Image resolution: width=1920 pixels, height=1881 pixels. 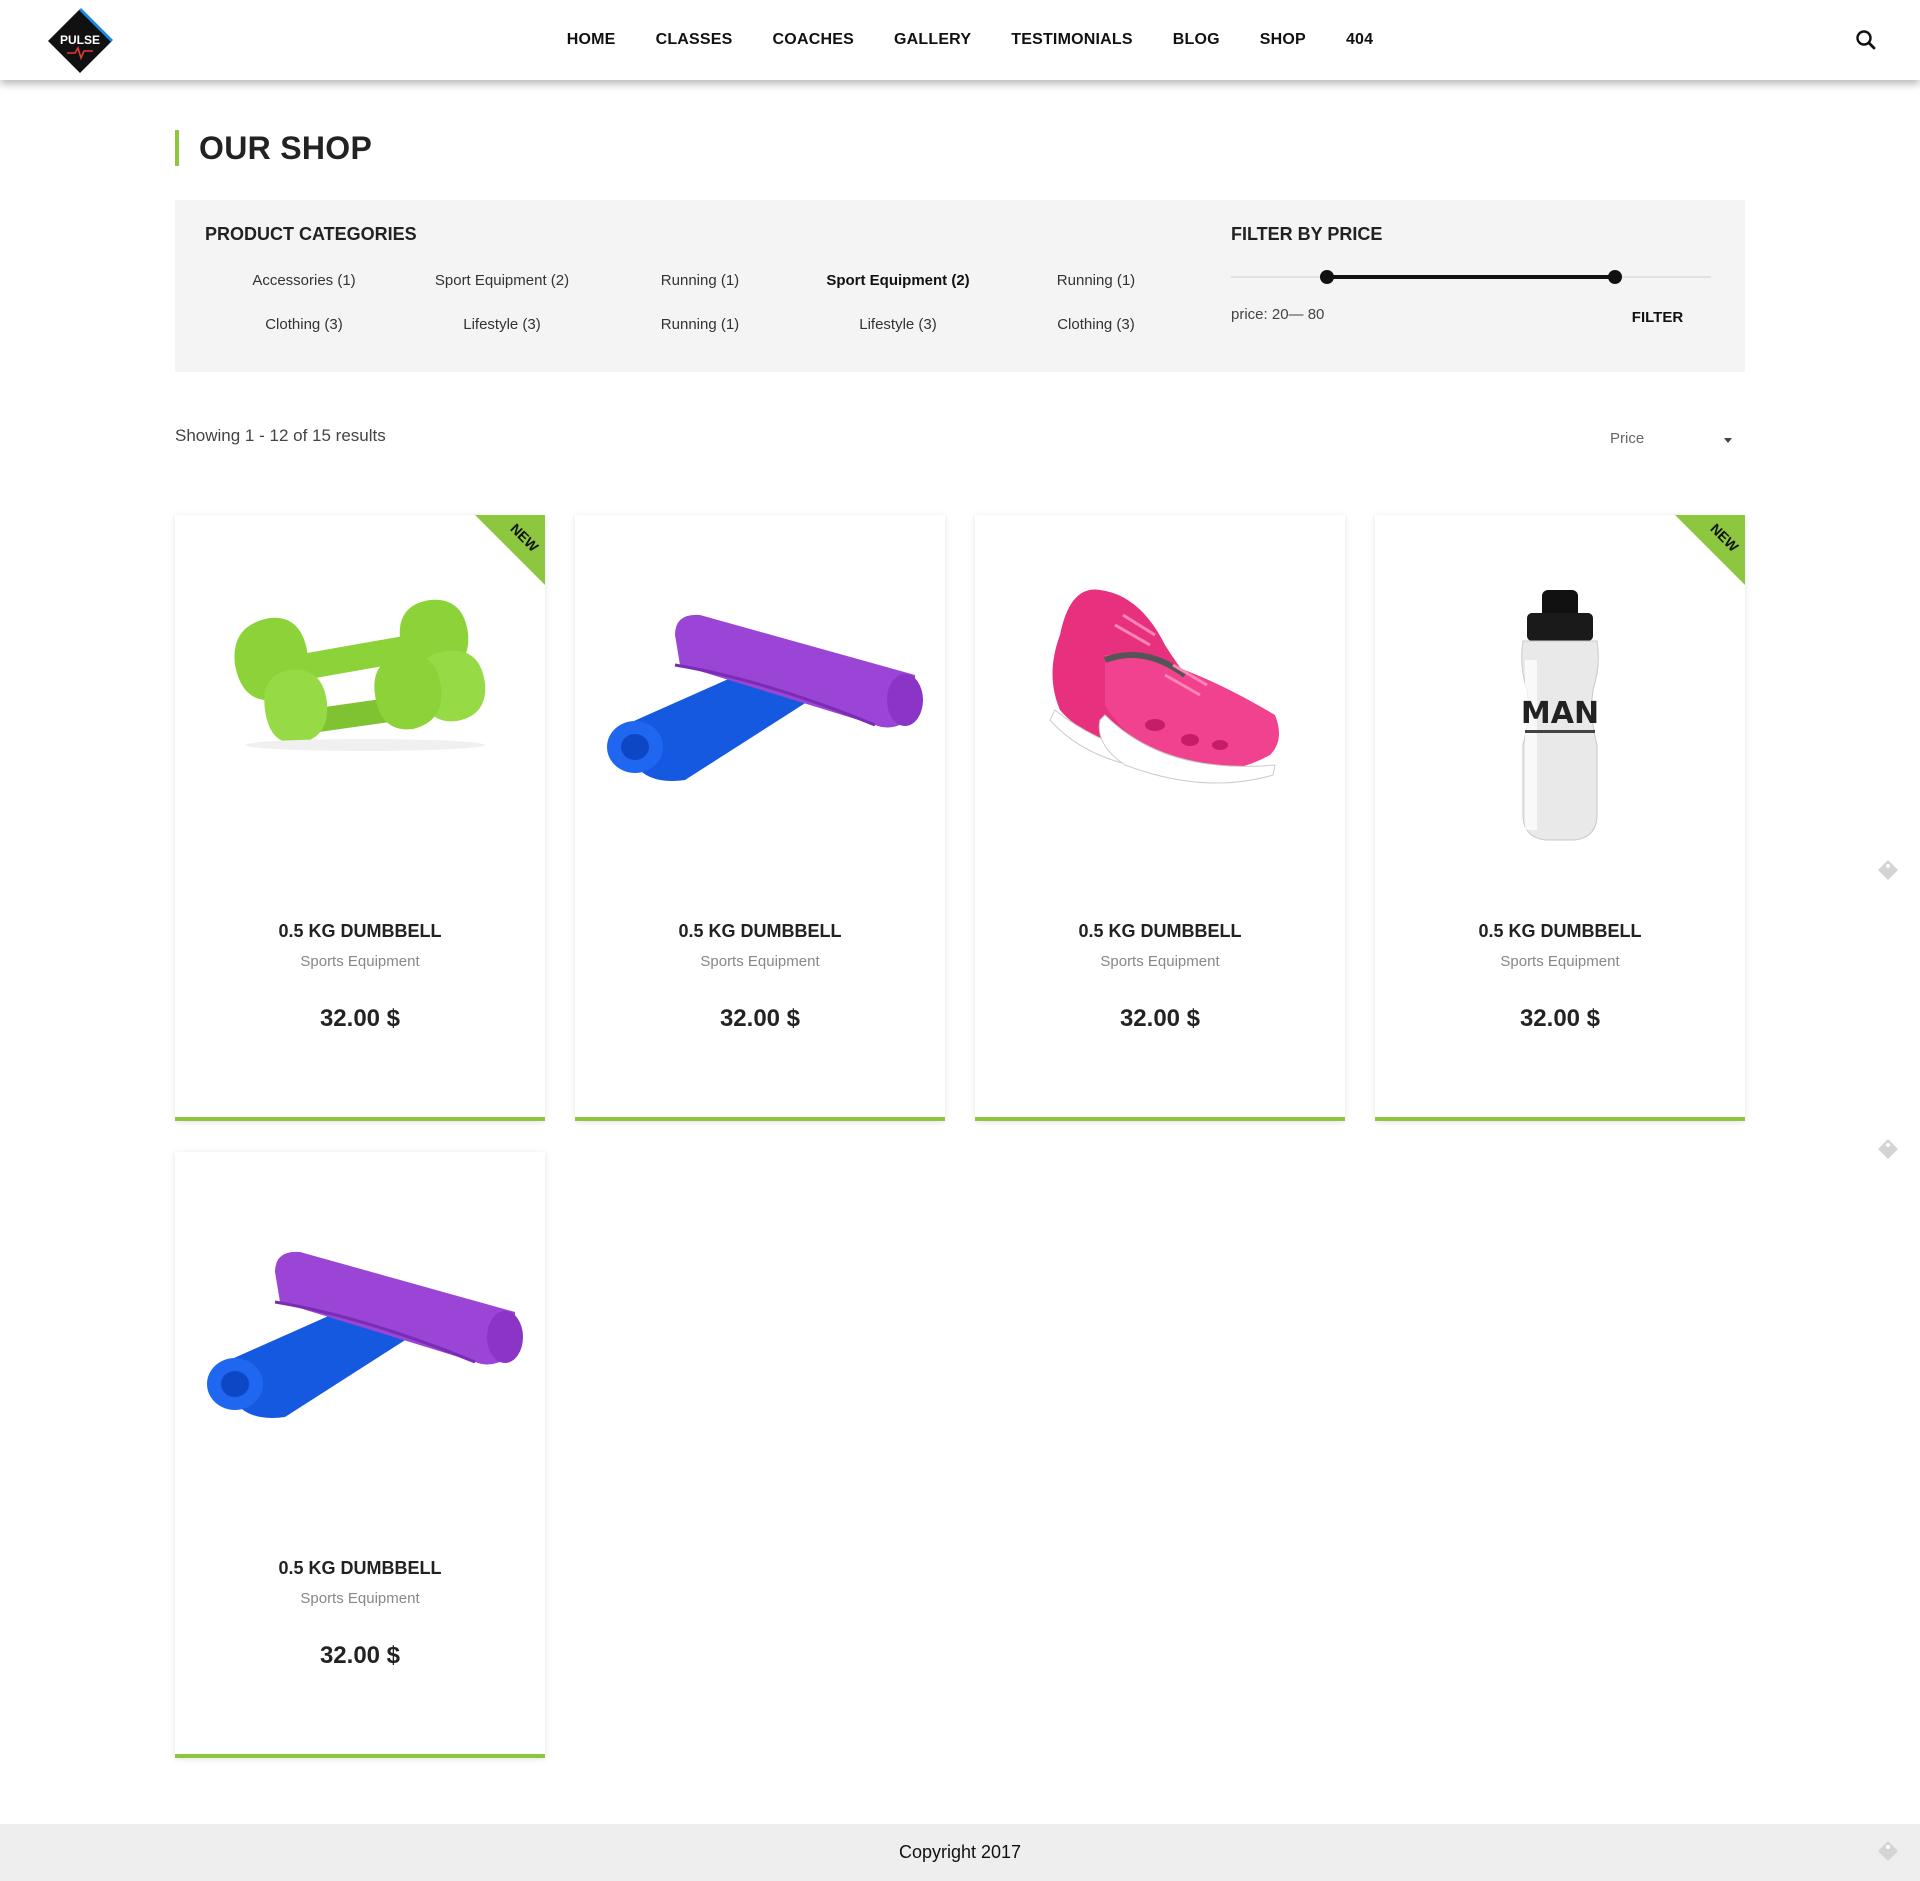 What do you see at coordinates (273, 148) in the screenshot?
I see `page-title: OUR SHOP` at bounding box center [273, 148].